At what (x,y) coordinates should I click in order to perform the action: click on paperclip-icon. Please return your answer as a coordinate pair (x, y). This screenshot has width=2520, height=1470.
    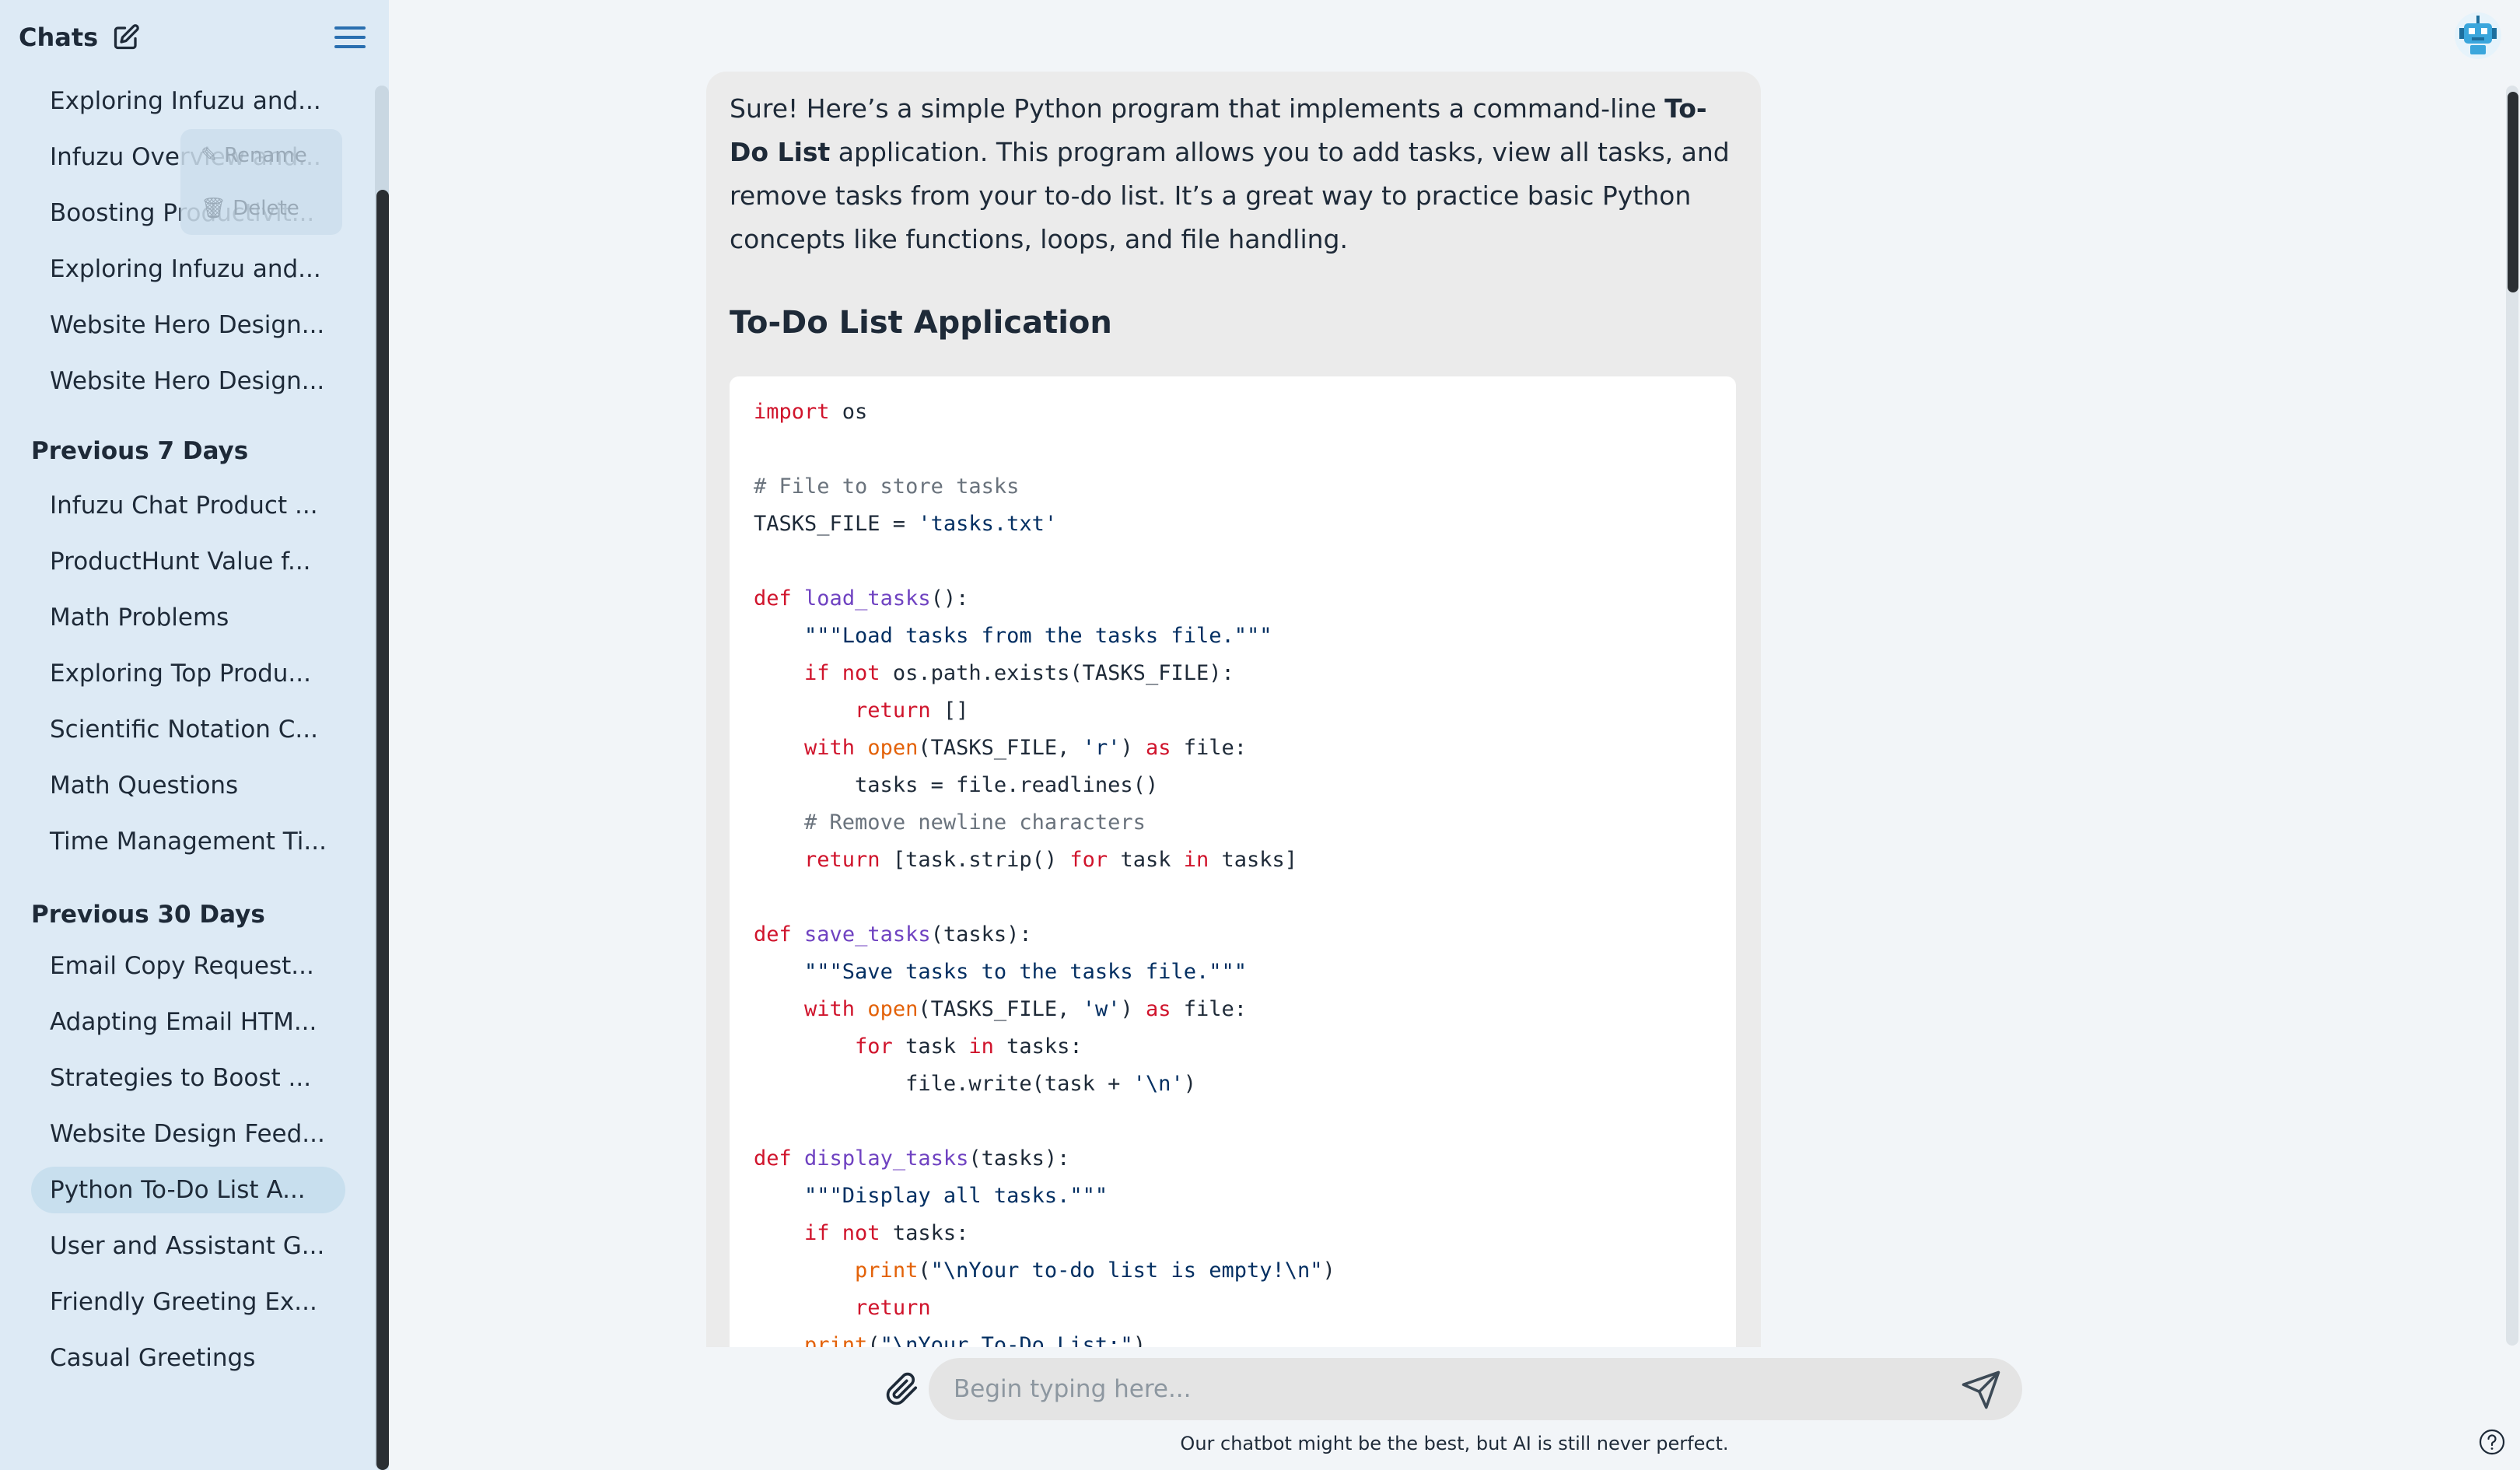
    Looking at the image, I should click on (902, 1389).